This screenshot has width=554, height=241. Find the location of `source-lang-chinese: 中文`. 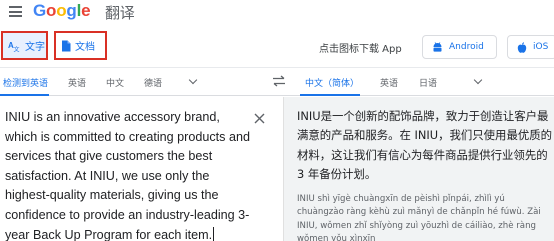

source-lang-chinese: 中文 is located at coordinates (115, 82).